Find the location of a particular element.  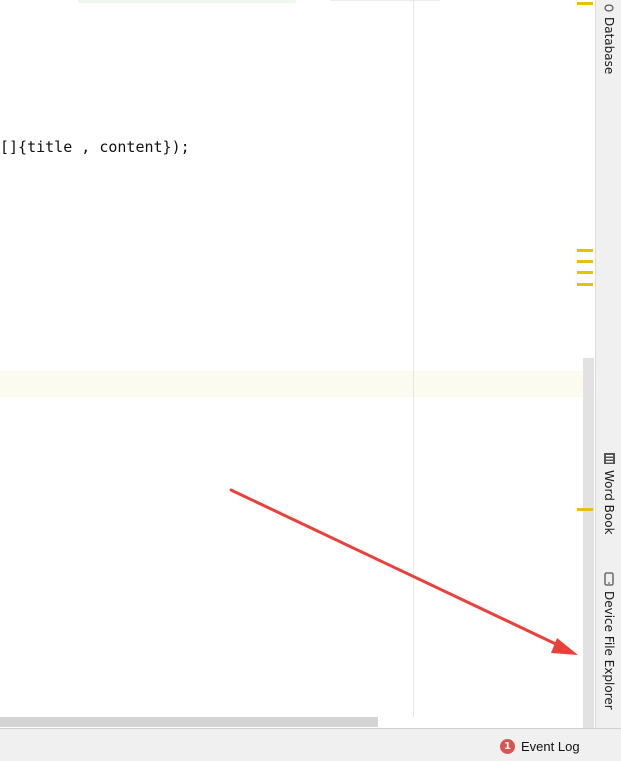

status-bar: 1 Event Log is located at coordinates (310, 744).